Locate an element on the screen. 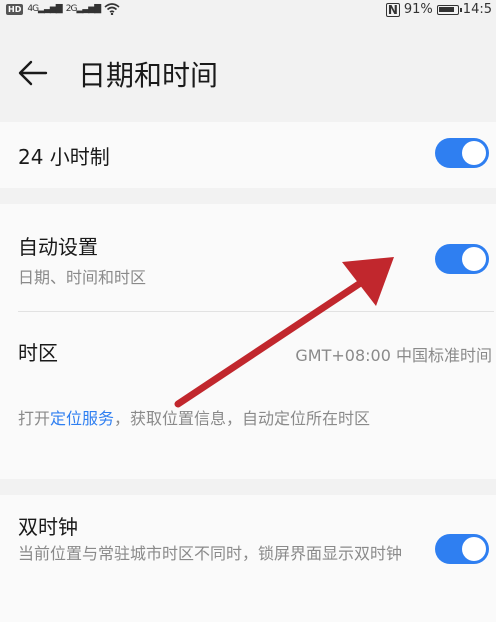 The image size is (496, 622). timezone-value: GMT+08:00 中国标准时间 is located at coordinates (393, 355).